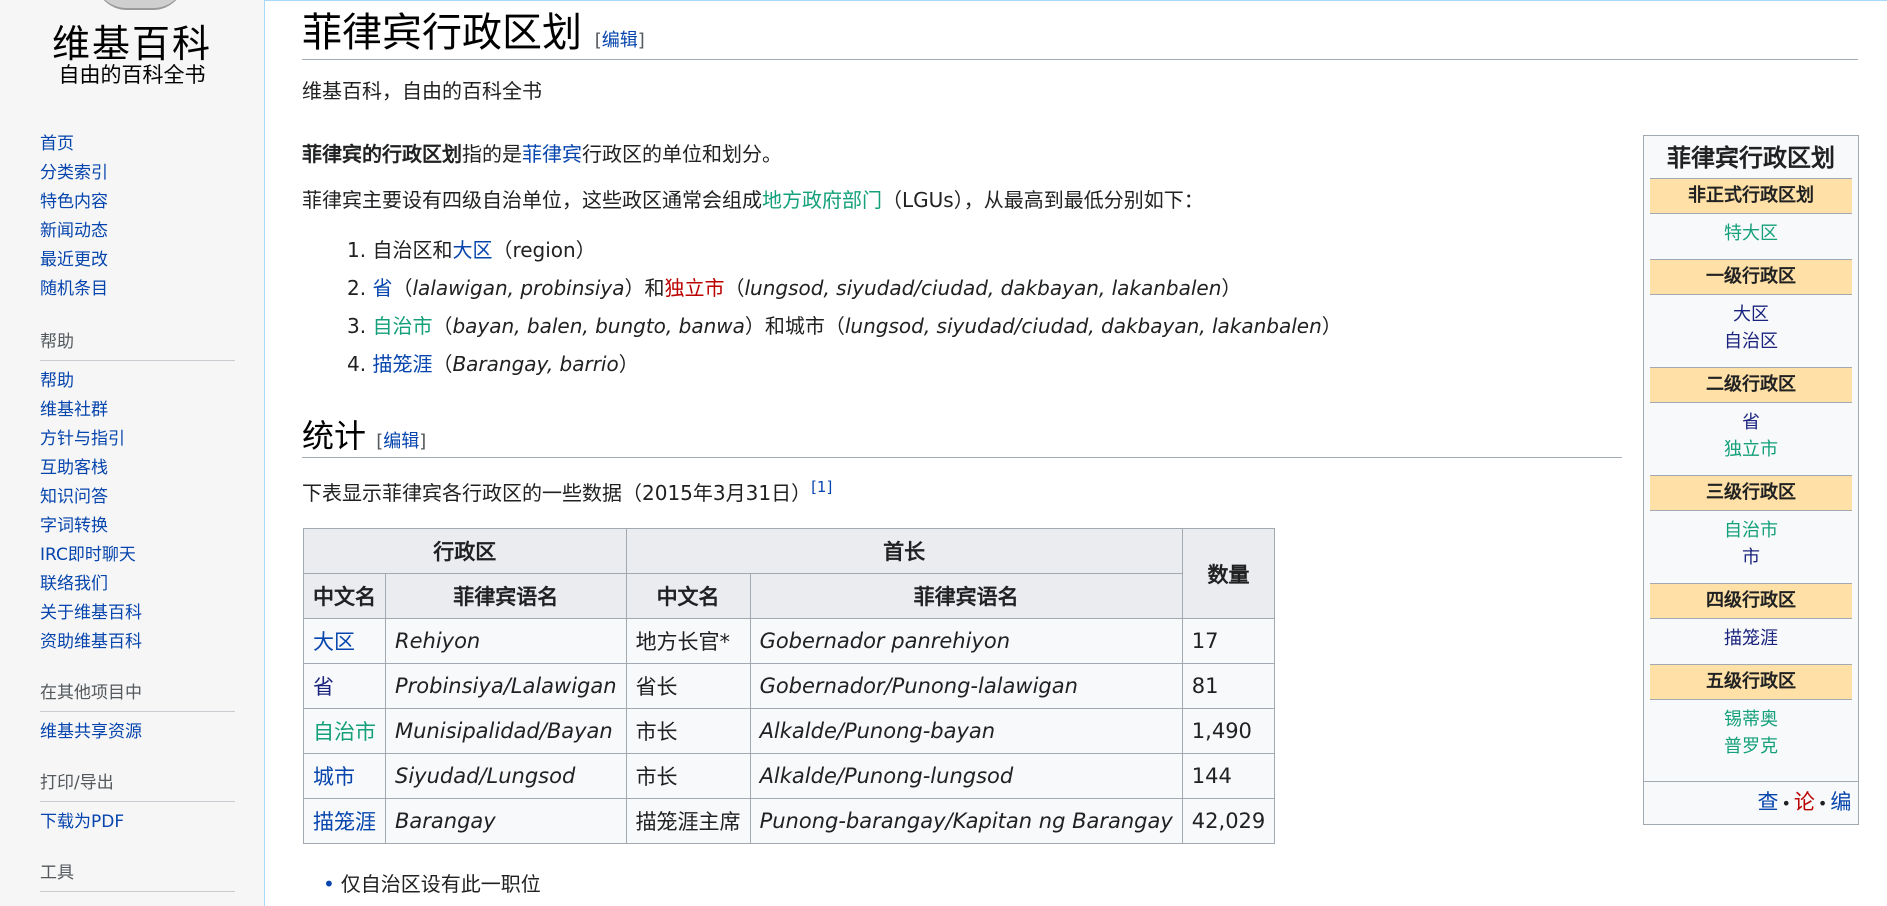 This screenshot has width=1887, height=906. What do you see at coordinates (682, 154) in the screenshot?
I see `lead-end: 行政区的单位和划分。` at bounding box center [682, 154].